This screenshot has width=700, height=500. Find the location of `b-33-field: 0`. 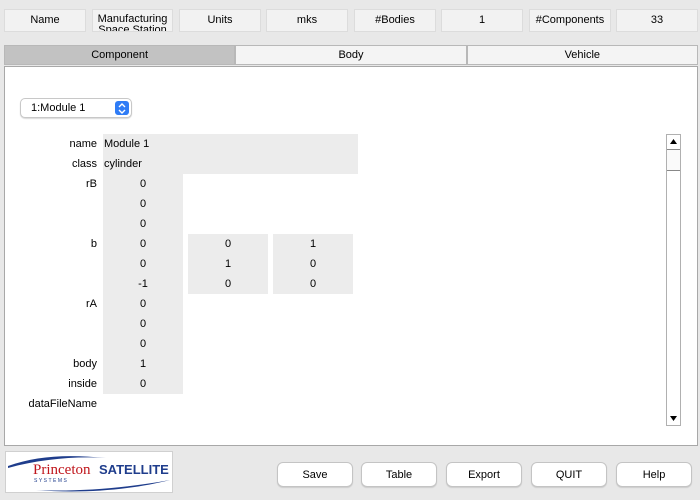

b-33-field: 0 is located at coordinates (313, 284).